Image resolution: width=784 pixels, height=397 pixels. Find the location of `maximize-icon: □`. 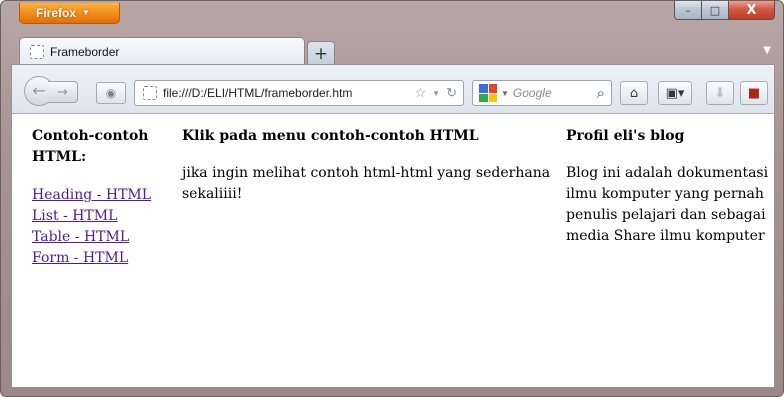

maximize-icon: □ is located at coordinates (715, 10).